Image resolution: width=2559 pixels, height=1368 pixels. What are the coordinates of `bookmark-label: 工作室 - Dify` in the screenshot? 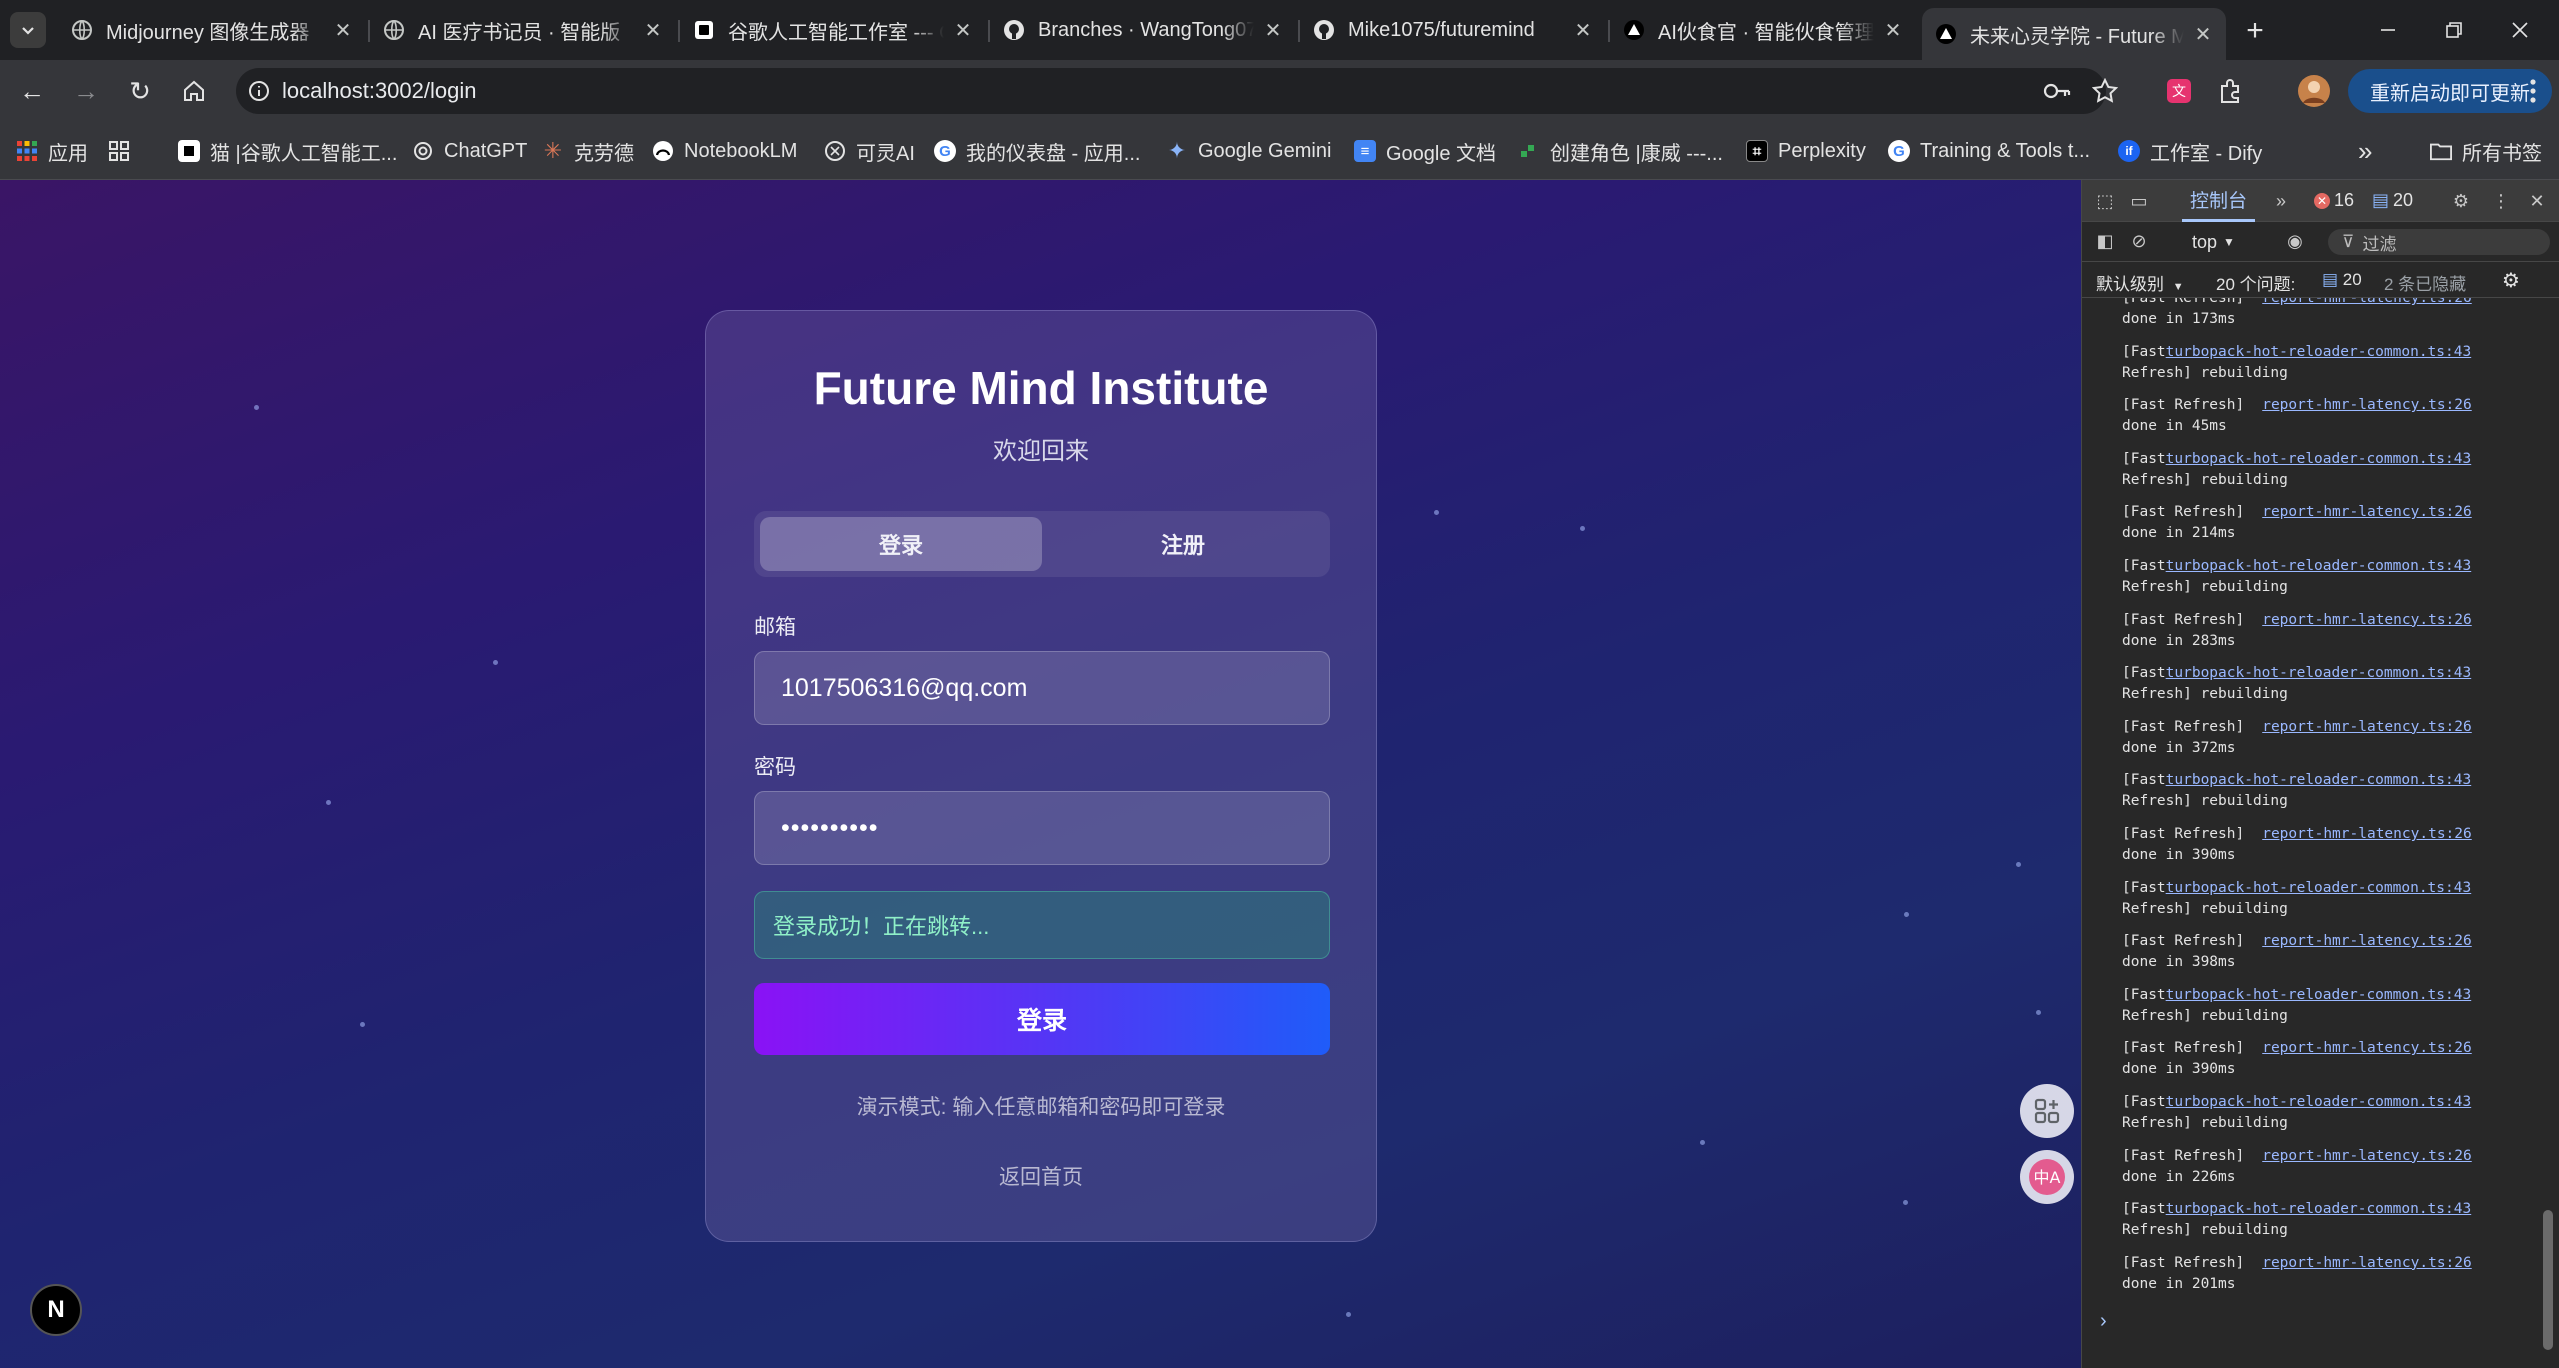 It's located at (2206, 153).